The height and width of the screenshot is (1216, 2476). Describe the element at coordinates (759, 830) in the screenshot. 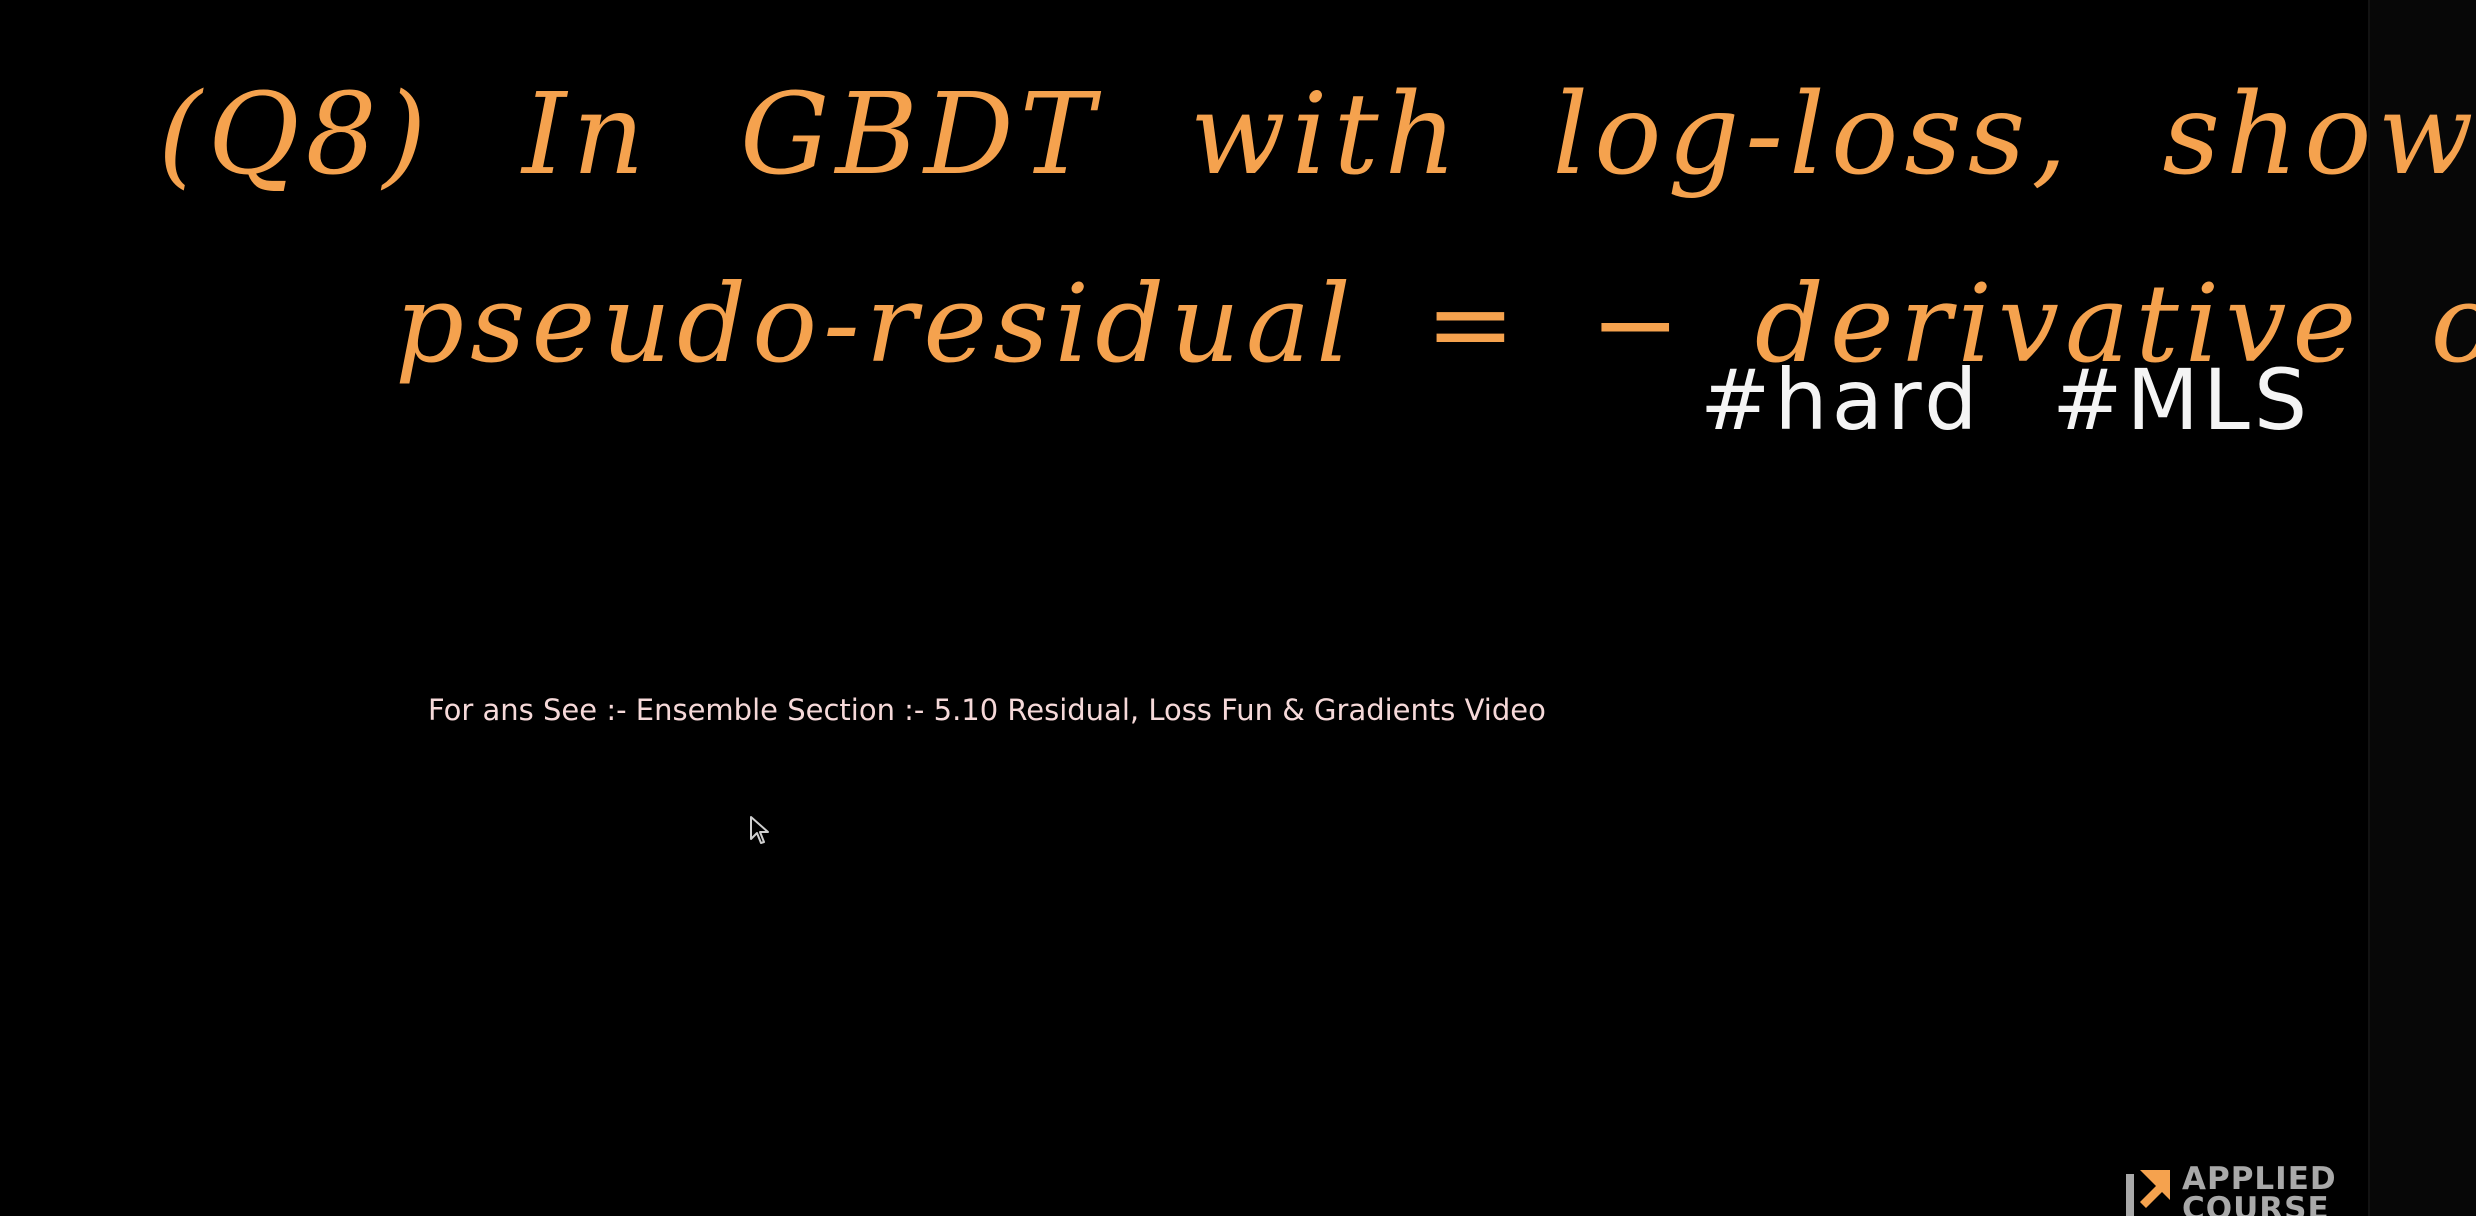

I see `mouse-pointer-icon` at that location.